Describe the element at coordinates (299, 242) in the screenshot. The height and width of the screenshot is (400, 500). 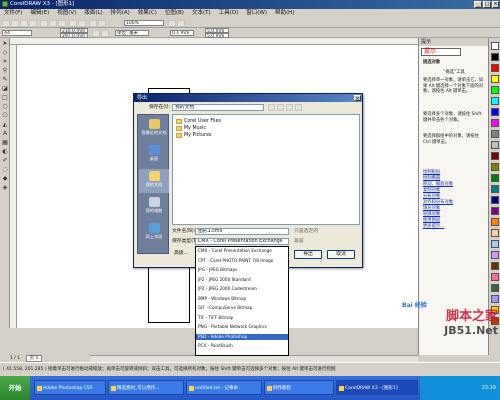
I see `compat-select: 兼容` at that location.